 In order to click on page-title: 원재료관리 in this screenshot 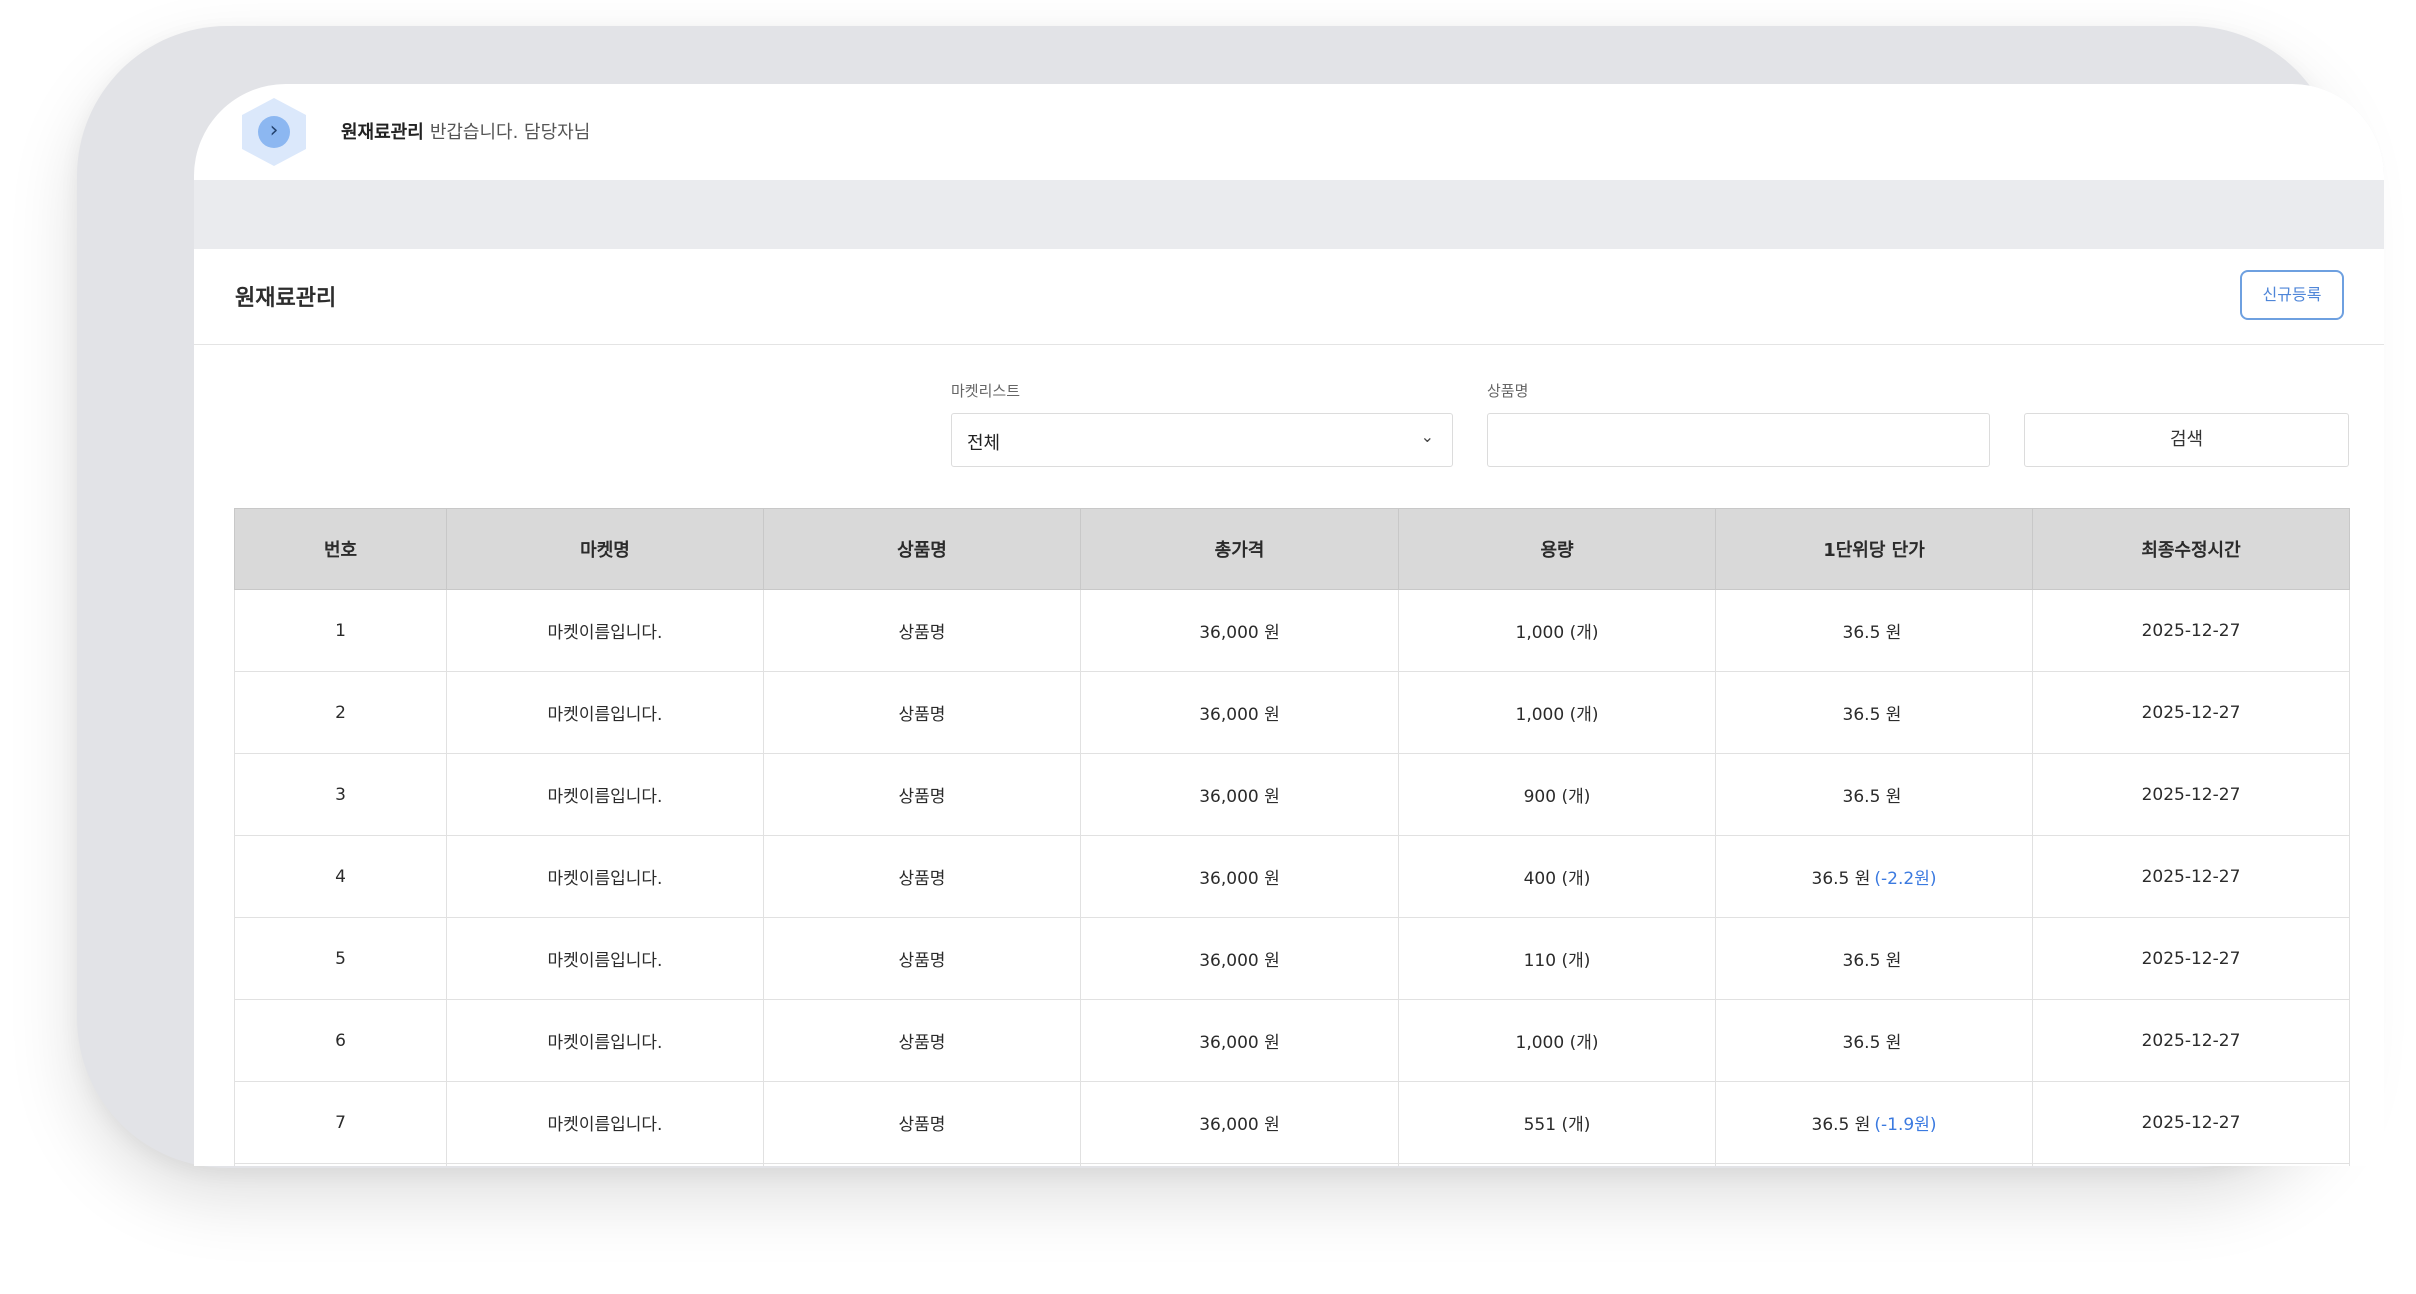, I will do `click(286, 298)`.